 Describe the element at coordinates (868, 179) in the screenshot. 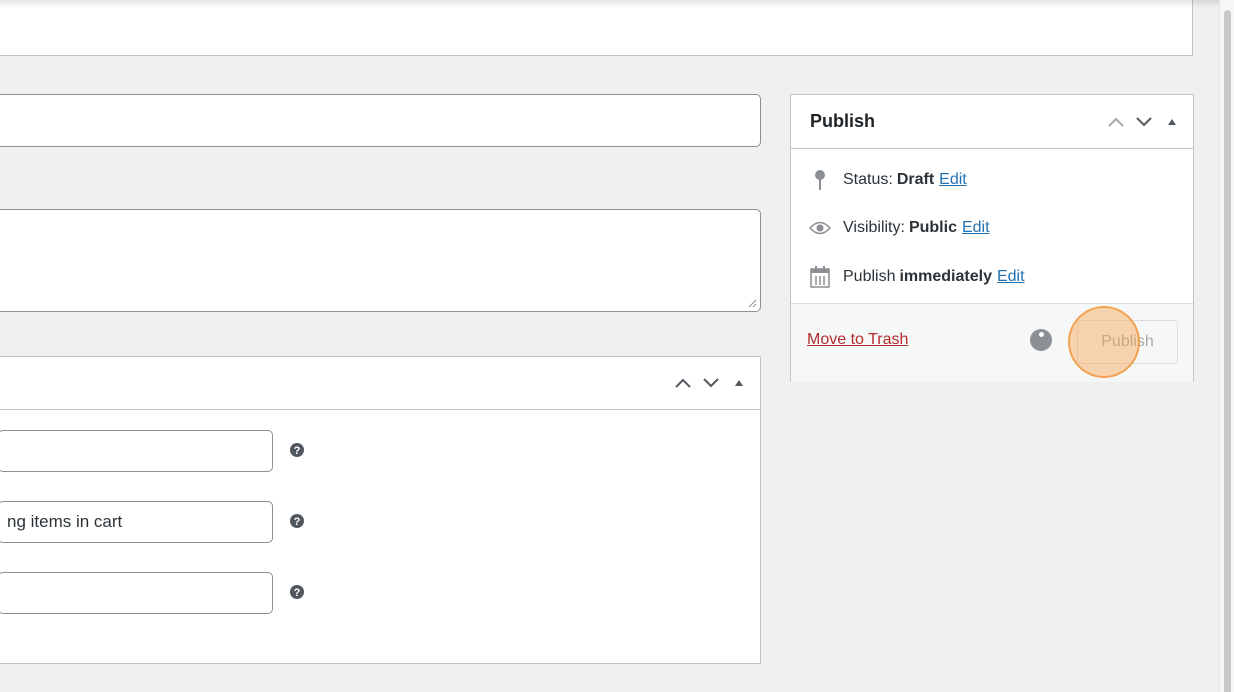

I see `status-label: Status:` at that location.